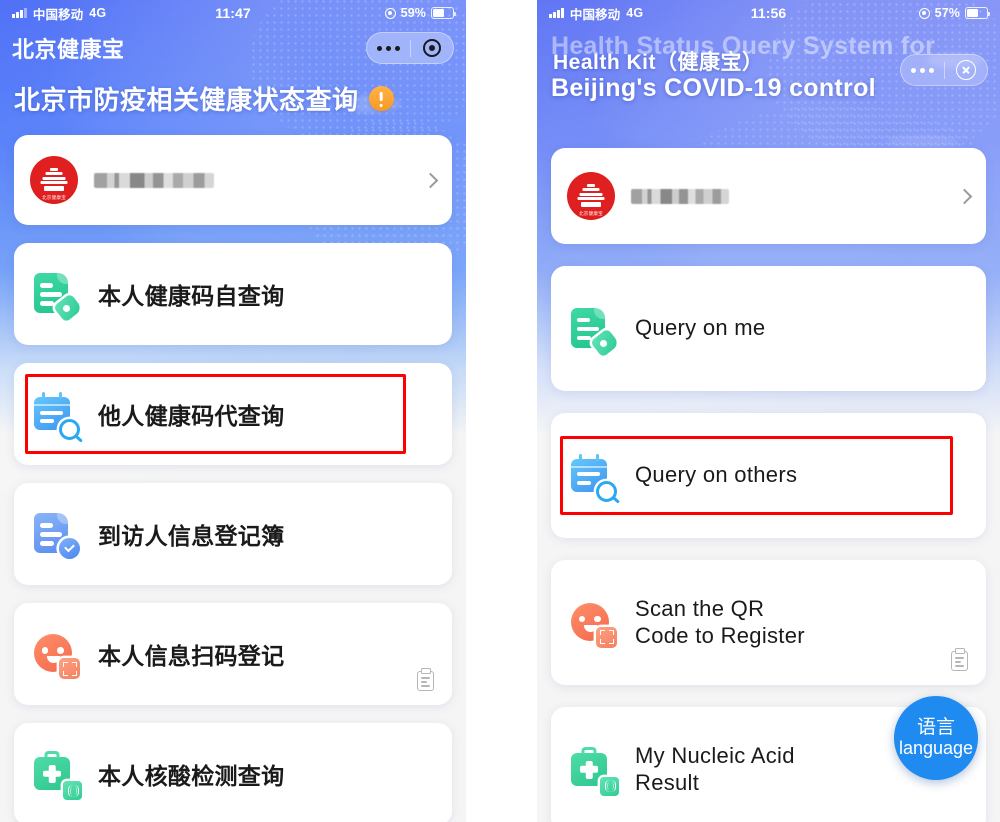 This screenshot has width=1000, height=822. Describe the element at coordinates (56, 535) in the screenshot. I see `blue-doc-check-icon` at that location.